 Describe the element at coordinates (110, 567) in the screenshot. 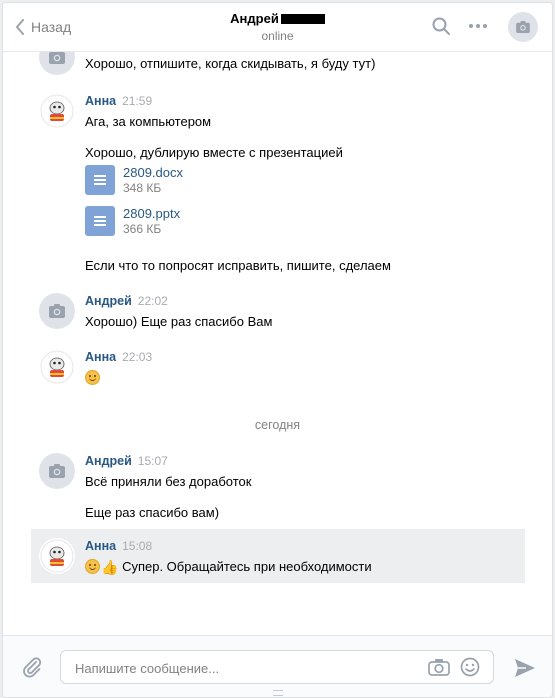

I see `thumbs-up-emoji-icon: 👍` at that location.